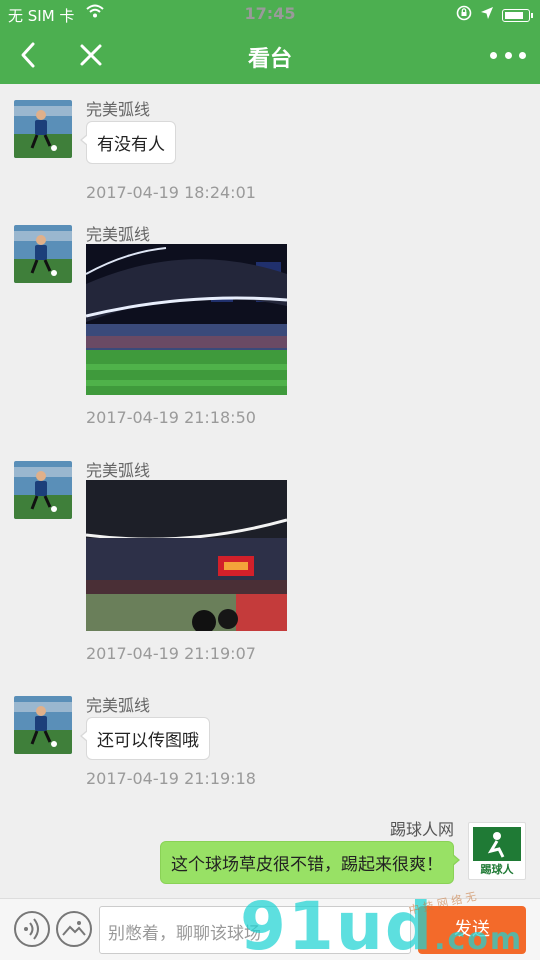 This screenshot has height=960, width=540. I want to click on orientation-lock-icon, so click(464, 15).